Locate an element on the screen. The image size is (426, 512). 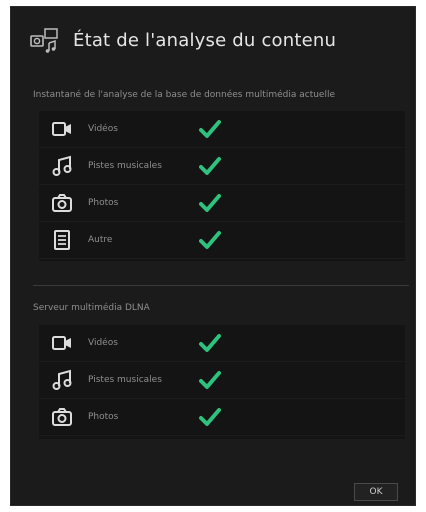
section-divider is located at coordinates (221, 285).